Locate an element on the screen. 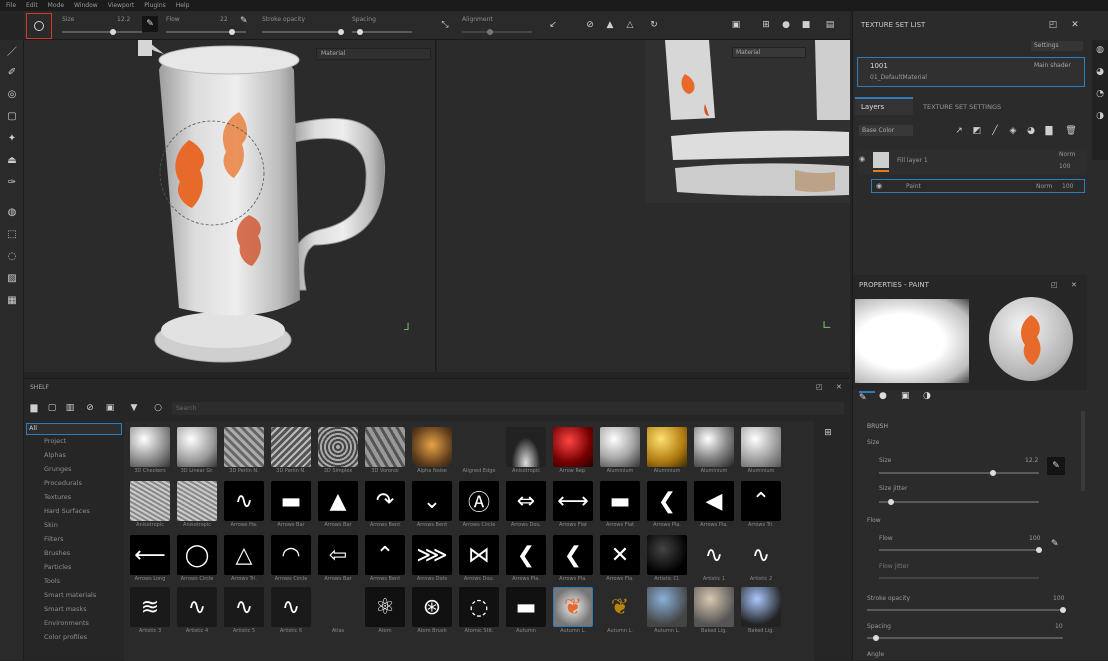 The width and height of the screenshot is (1108, 661). search-icon: ○ is located at coordinates (158, 408).